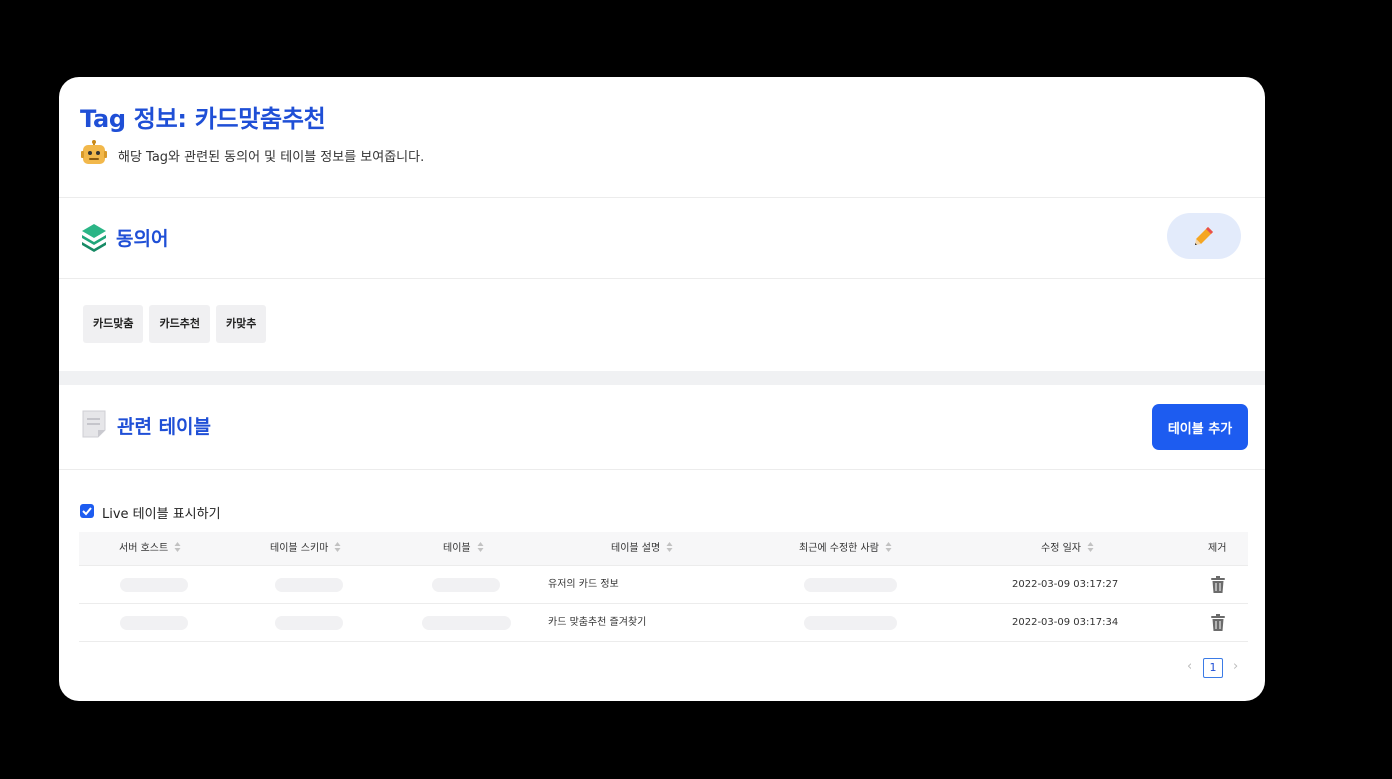 The image size is (1392, 779). What do you see at coordinates (150, 548) in the screenshot?
I see `column-header-server-host: 서버 호스트` at bounding box center [150, 548].